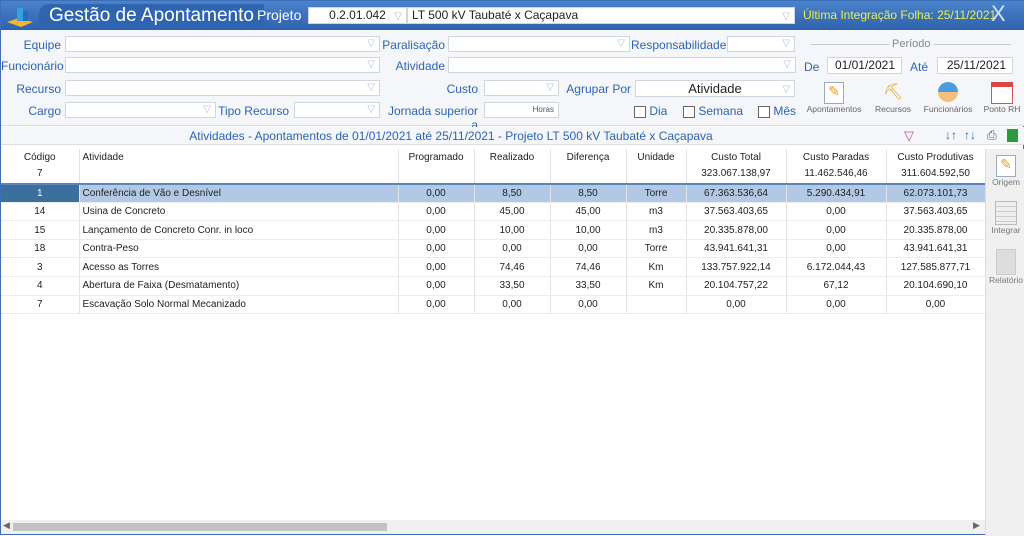 The image size is (1024, 536). Describe the element at coordinates (140, 110) in the screenshot. I see `cargo-select` at that location.